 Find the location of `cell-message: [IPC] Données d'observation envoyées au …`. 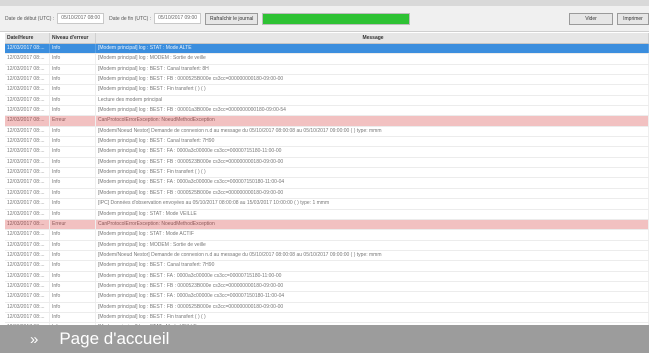

cell-message: [IPC] Données d'observation envoyées au … is located at coordinates (372, 204).